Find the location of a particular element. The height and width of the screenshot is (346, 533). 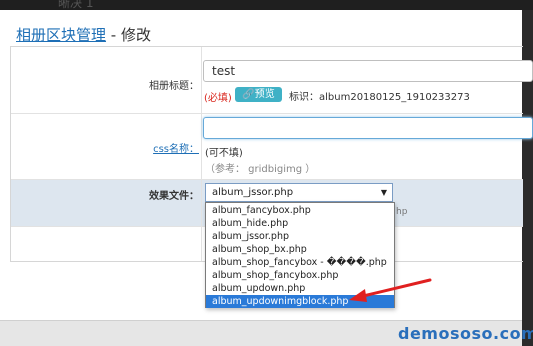

select-value: album_jssor.php is located at coordinates (253, 192).